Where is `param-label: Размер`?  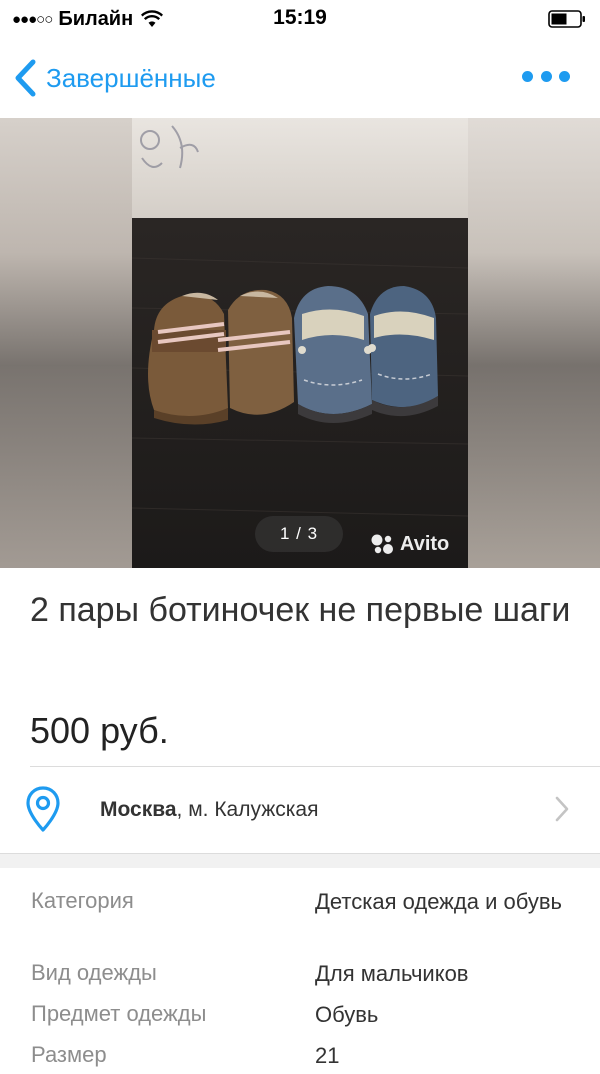
param-label: Размер is located at coordinates (69, 1054).